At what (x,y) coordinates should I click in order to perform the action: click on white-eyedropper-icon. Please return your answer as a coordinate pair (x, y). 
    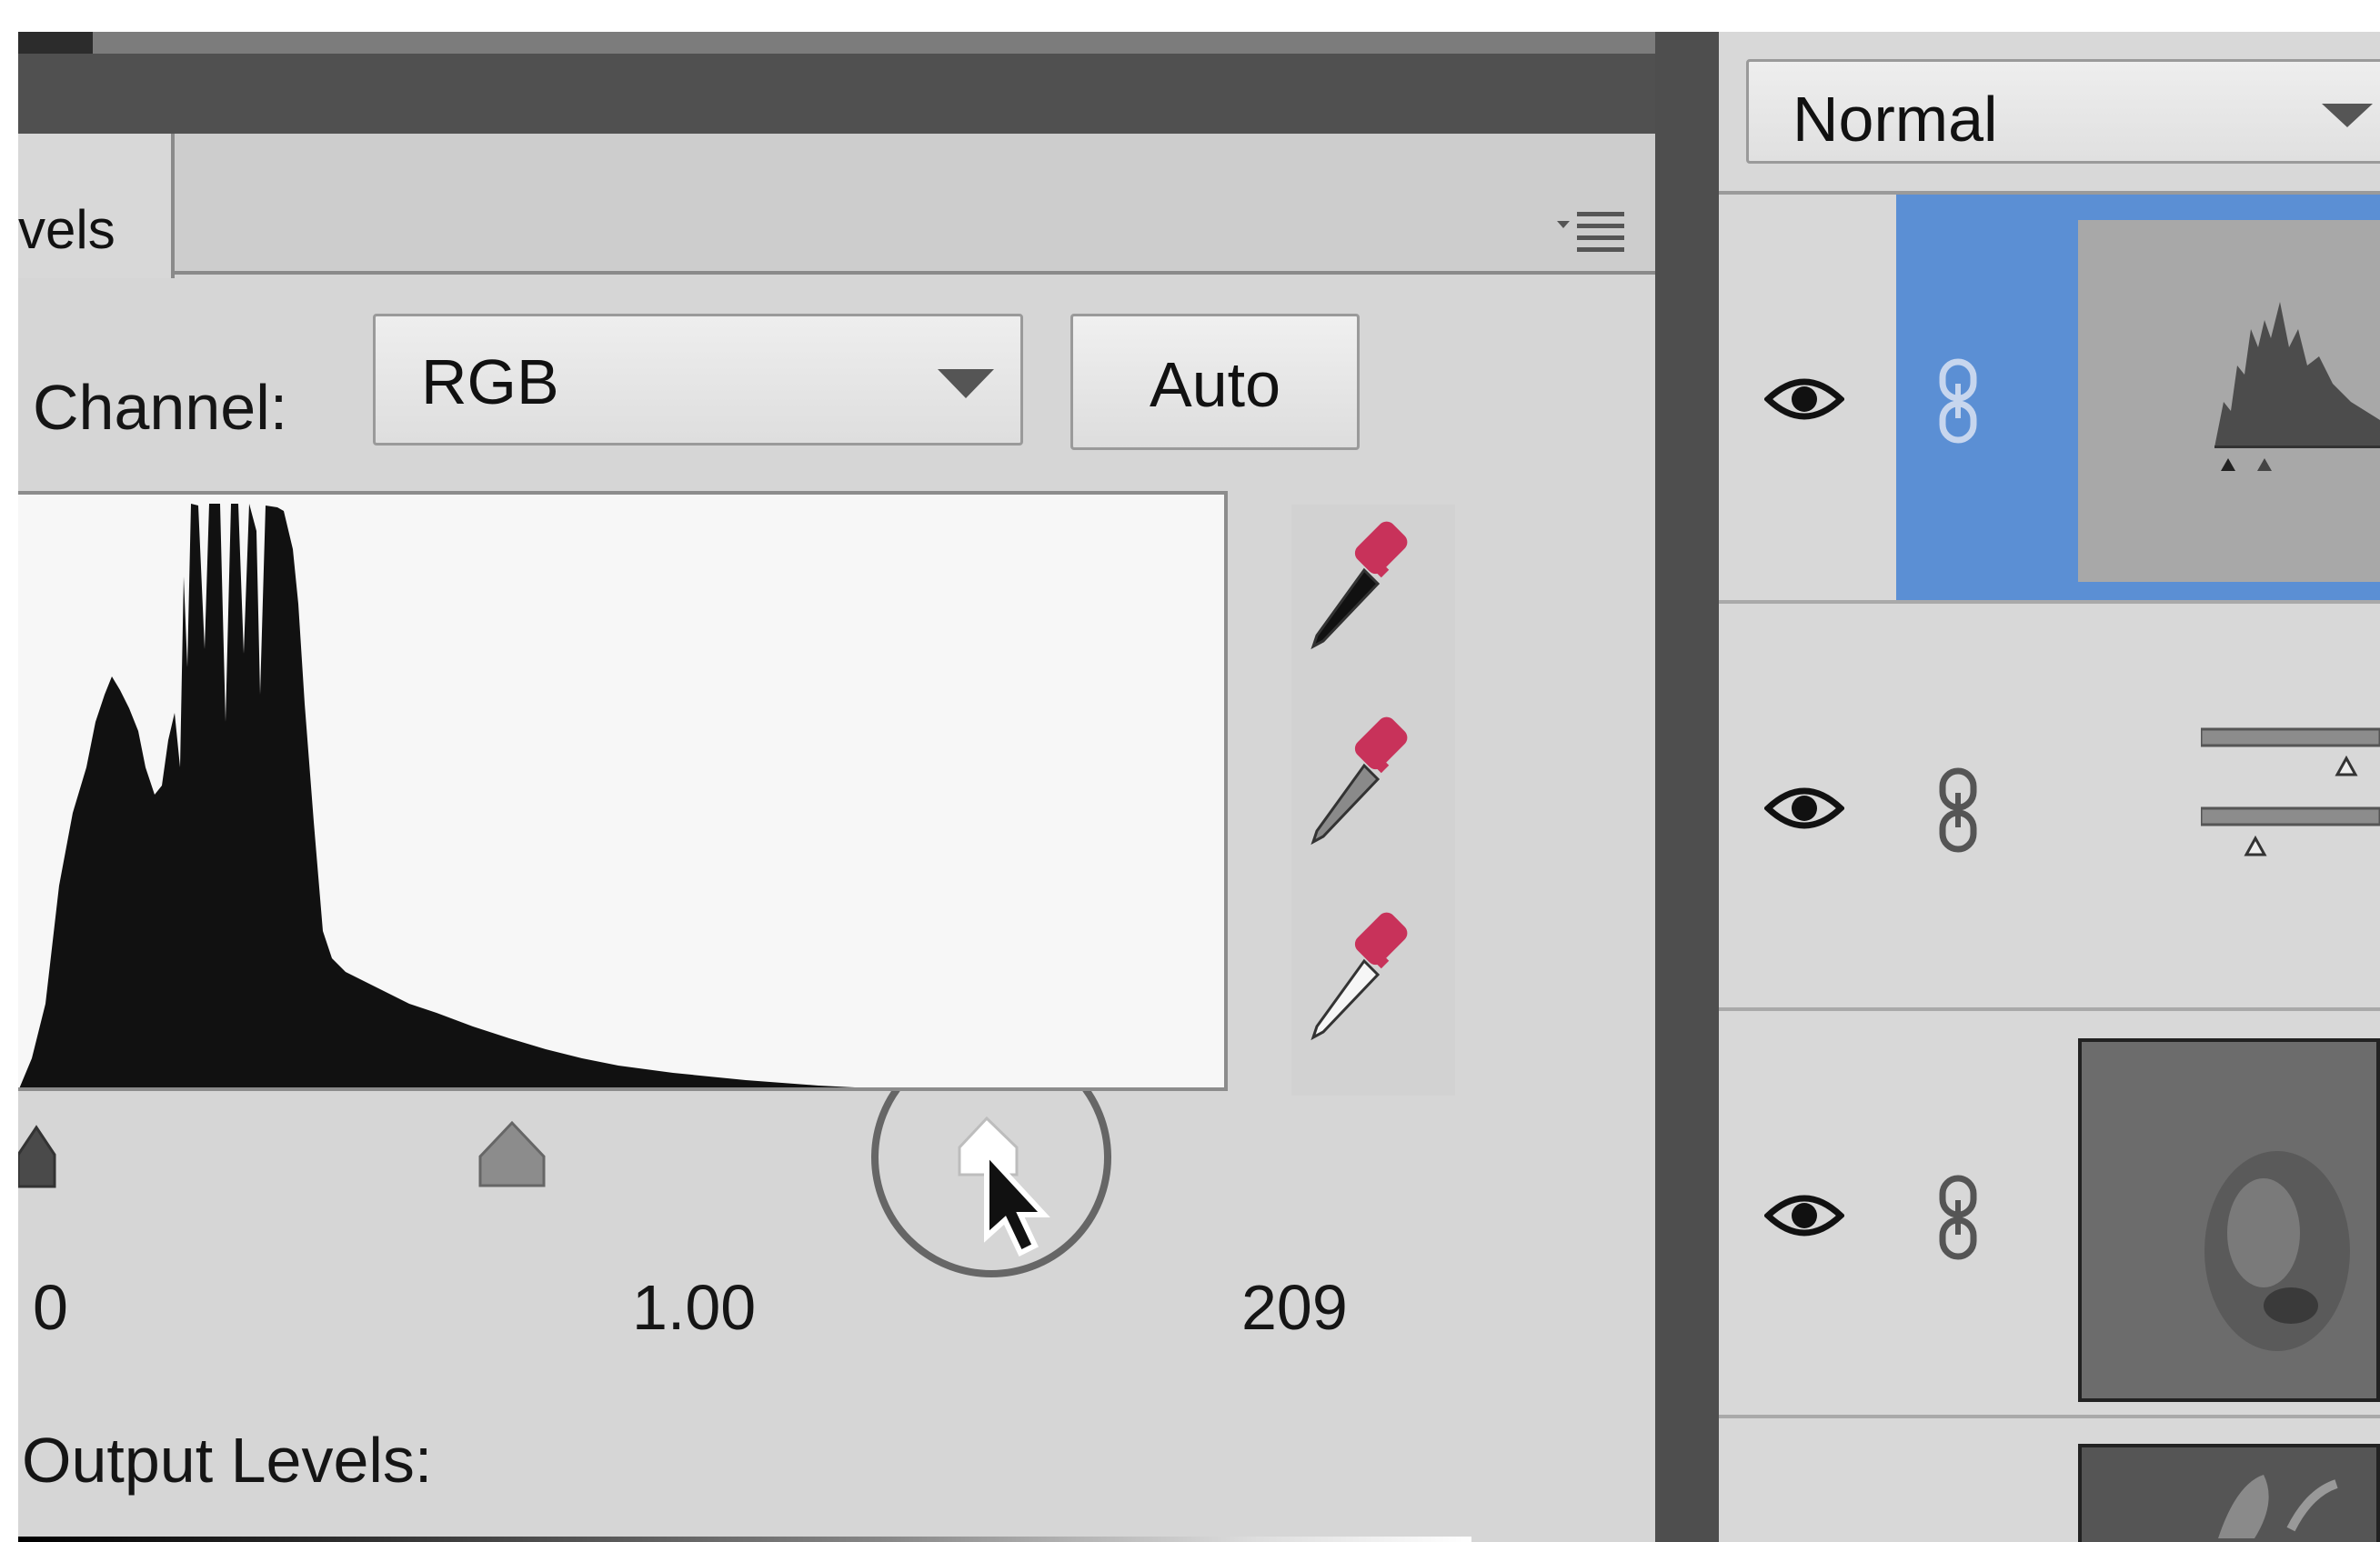
    Looking at the image, I should click on (1361, 975).